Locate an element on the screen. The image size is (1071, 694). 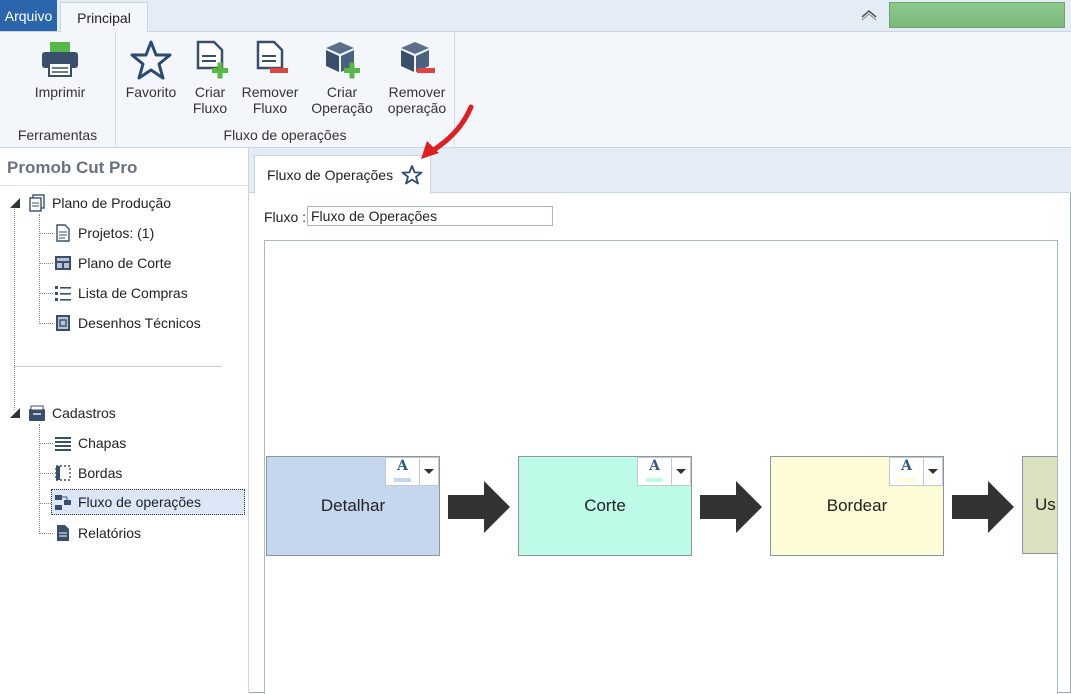
remover-operacao-label-1: Remover is located at coordinates (417, 92).